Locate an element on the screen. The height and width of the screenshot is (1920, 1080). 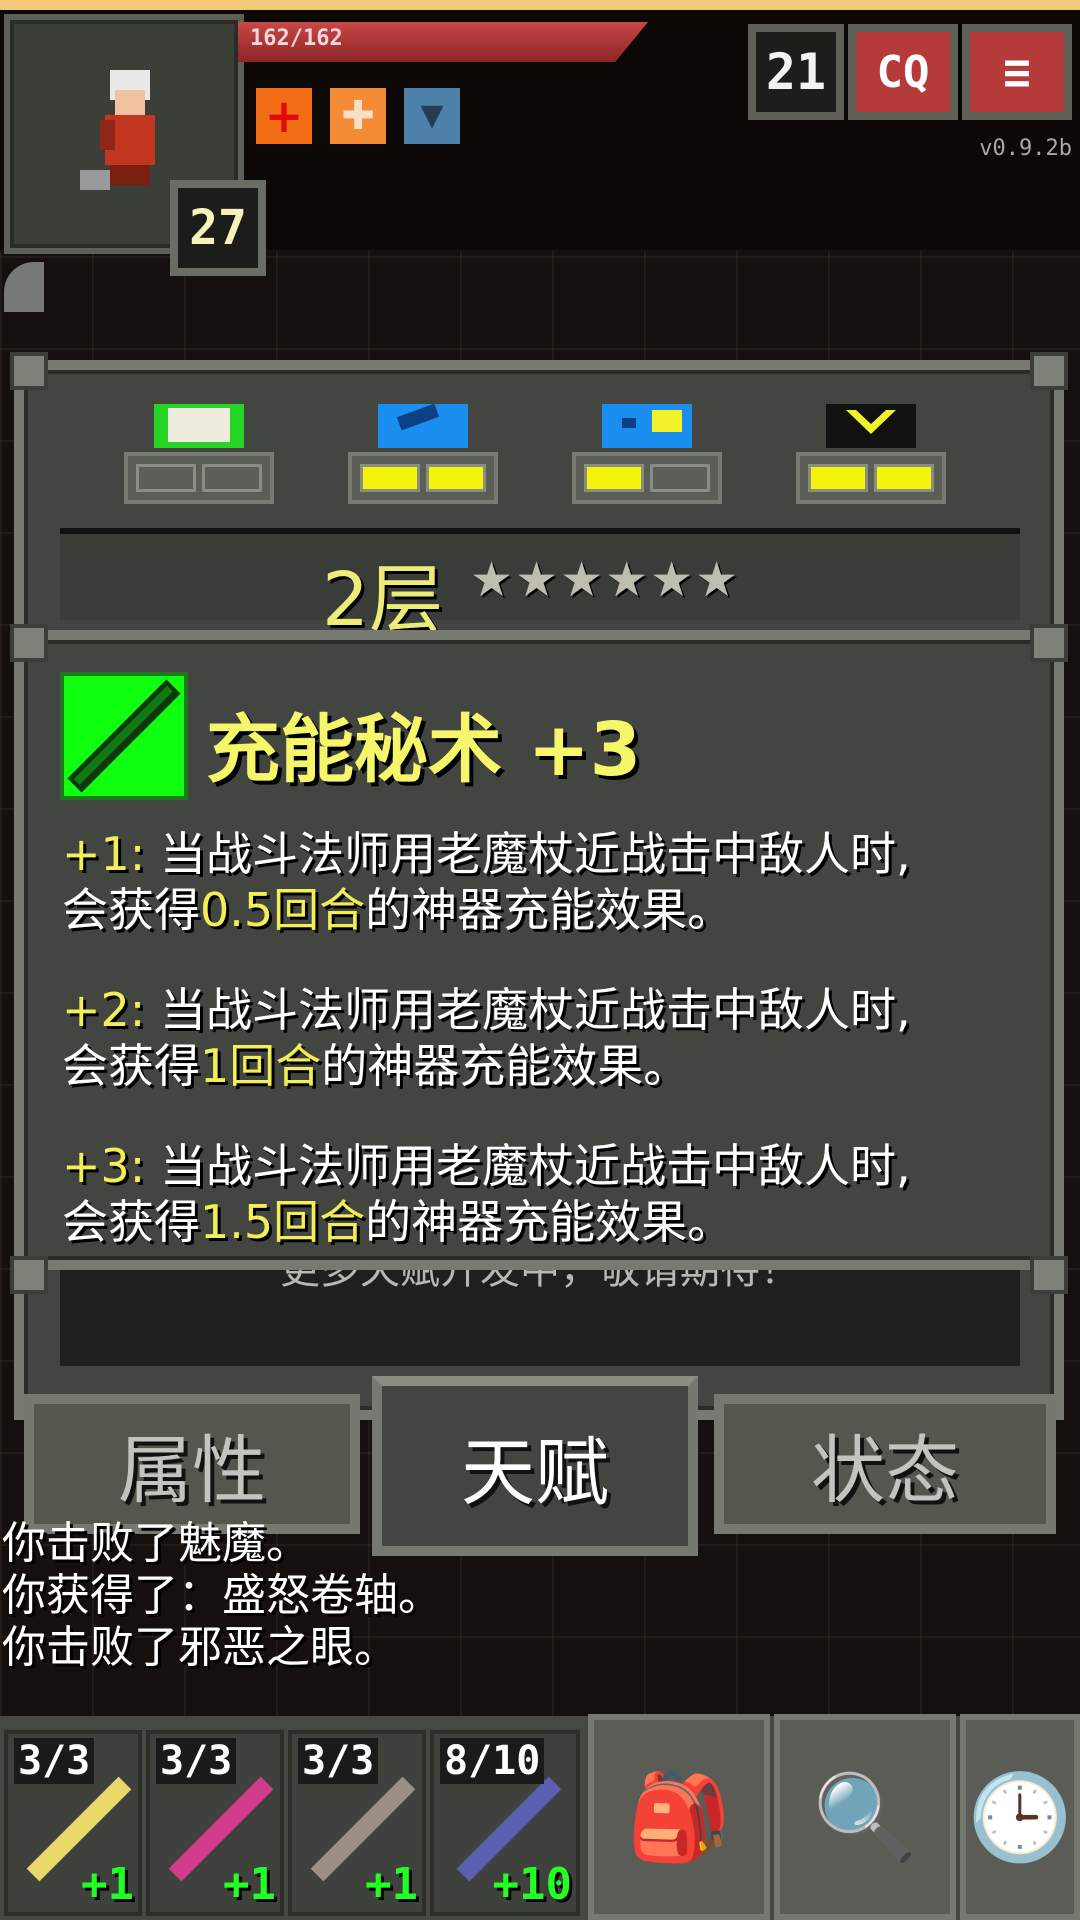
talent-title: 充能秘术 +3 is located at coordinates (424, 750).